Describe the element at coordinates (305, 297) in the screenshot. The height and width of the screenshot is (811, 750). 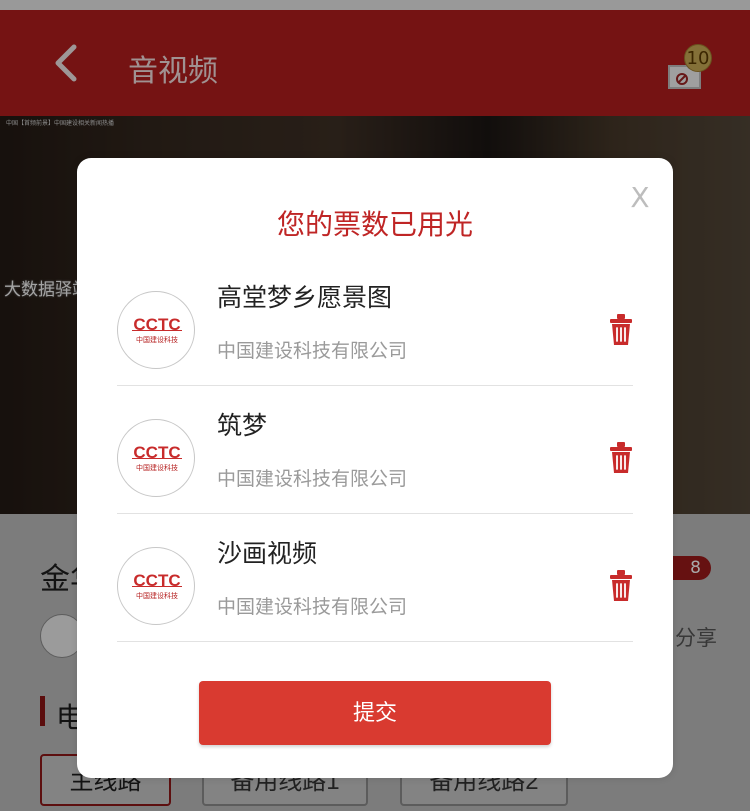
I see `item-title: 高堂梦乡愿景图` at that location.